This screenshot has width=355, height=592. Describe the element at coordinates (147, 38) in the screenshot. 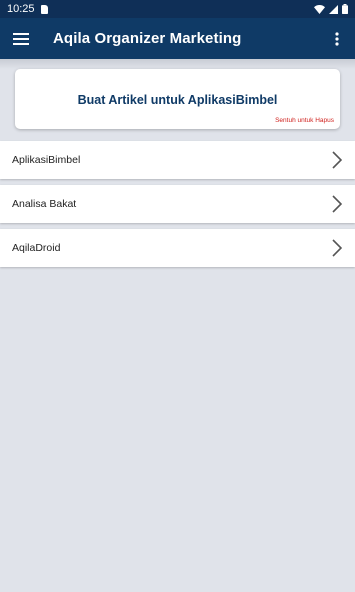

I see `app-title: Aqila Organizer Marketing` at that location.